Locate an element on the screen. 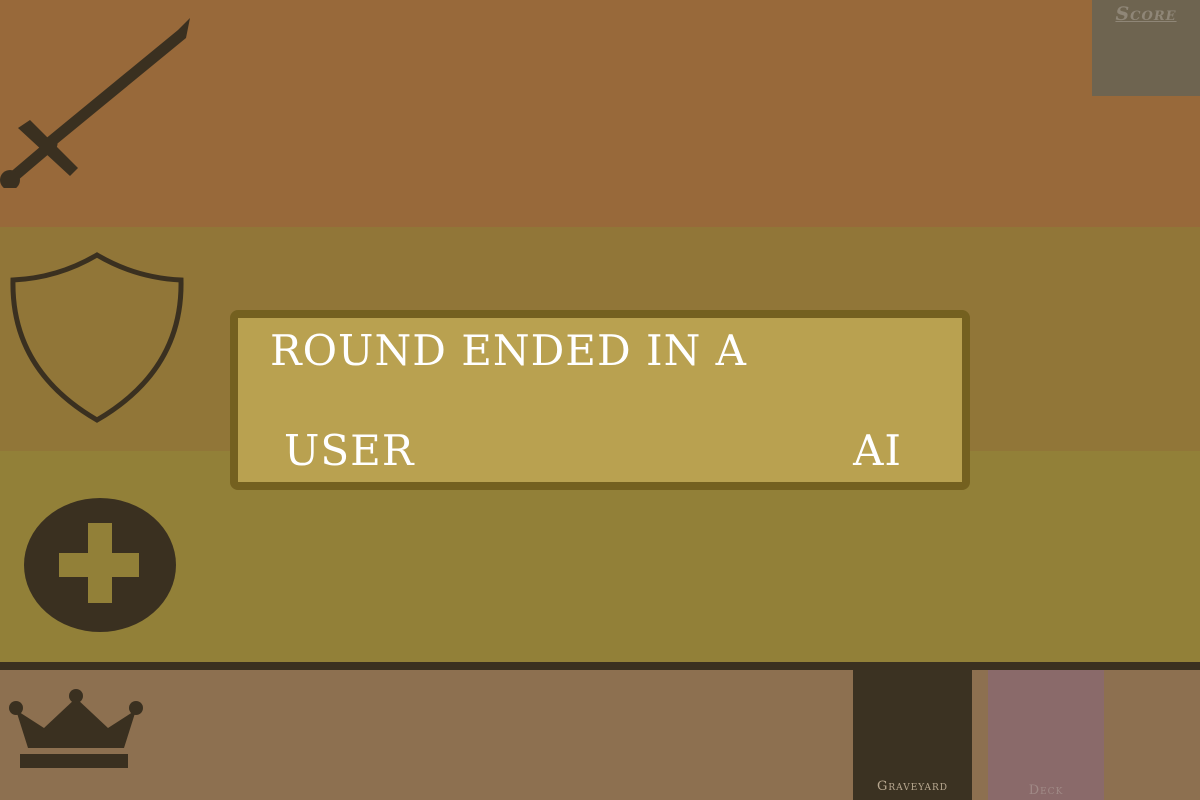 This screenshot has width=1200, height=800. graveyard-label: Graveyard is located at coordinates (912, 786).